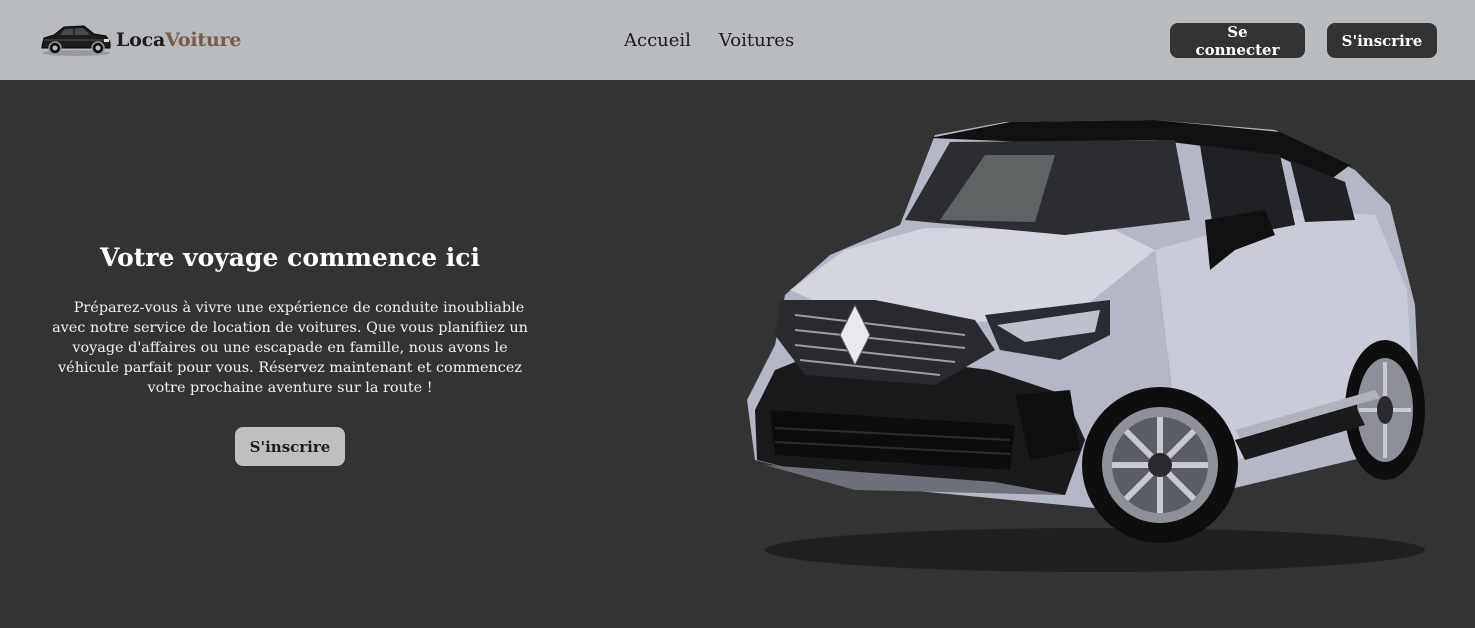 The height and width of the screenshot is (628, 1475). I want to click on nav-link-voitures: Voitures, so click(756, 41).